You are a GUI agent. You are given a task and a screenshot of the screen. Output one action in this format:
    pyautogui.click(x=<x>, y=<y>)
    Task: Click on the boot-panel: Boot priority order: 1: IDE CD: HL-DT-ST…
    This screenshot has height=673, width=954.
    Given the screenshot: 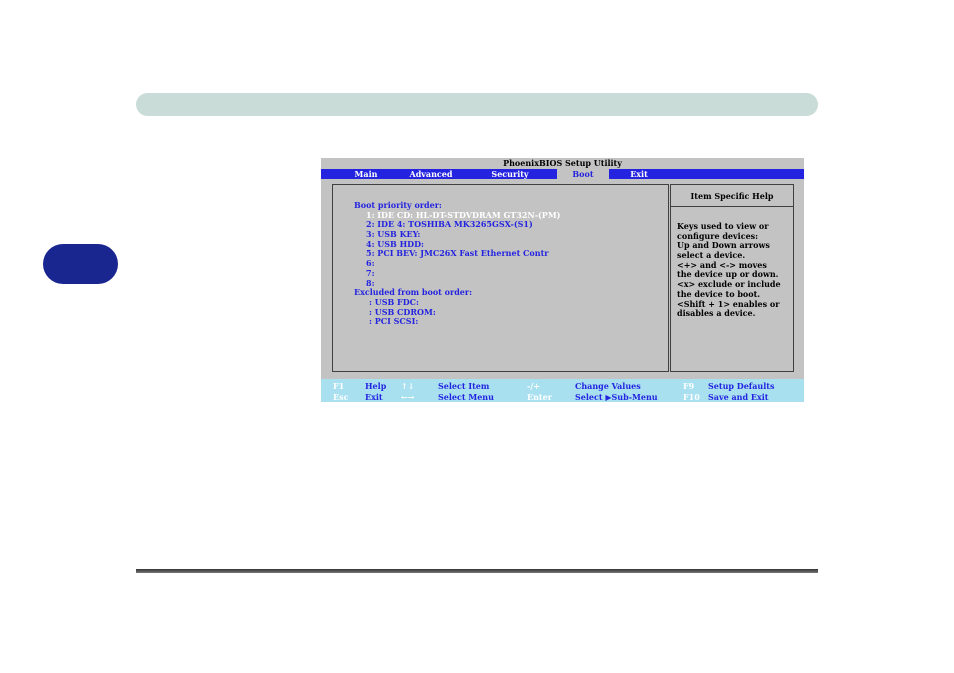 What is the action you would take?
    pyautogui.click(x=500, y=278)
    